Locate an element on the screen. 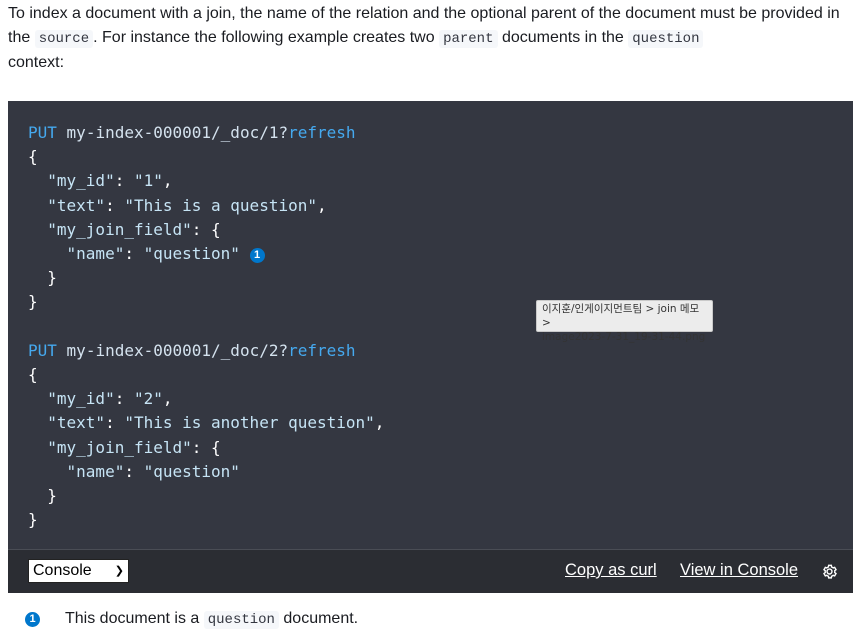 This screenshot has height=633, width=856. inline-code-parent: parent is located at coordinates (468, 39).